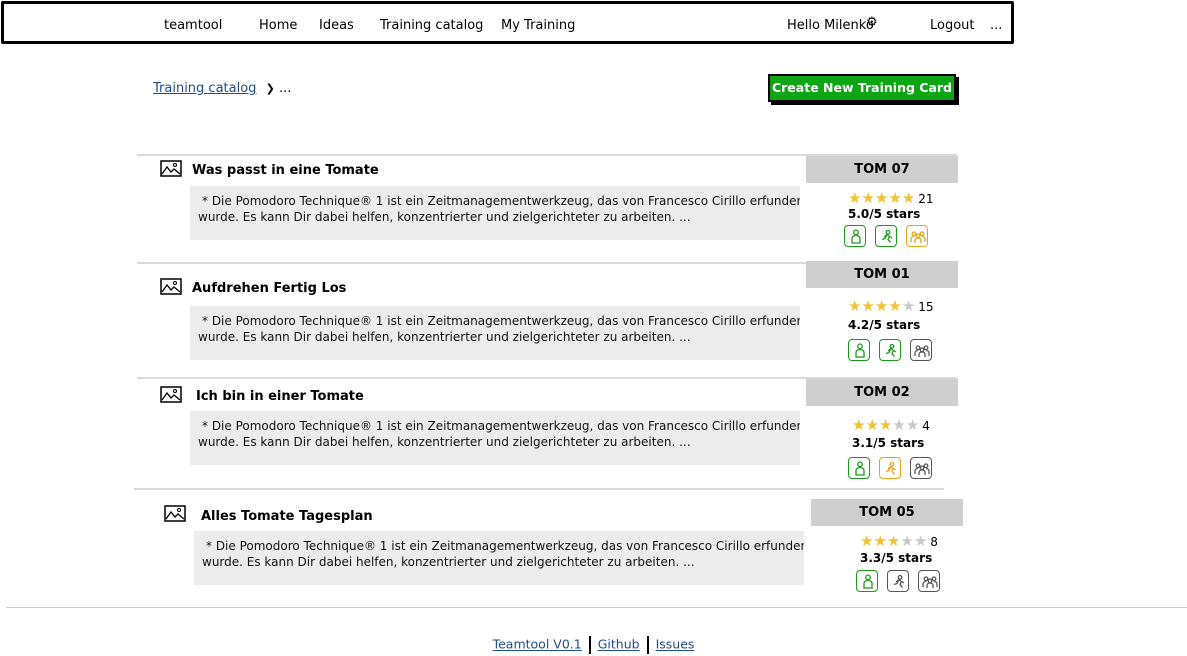 The width and height of the screenshot is (1187, 656). What do you see at coordinates (285, 170) in the screenshot?
I see `card-title: Was passt in eine Tomate` at bounding box center [285, 170].